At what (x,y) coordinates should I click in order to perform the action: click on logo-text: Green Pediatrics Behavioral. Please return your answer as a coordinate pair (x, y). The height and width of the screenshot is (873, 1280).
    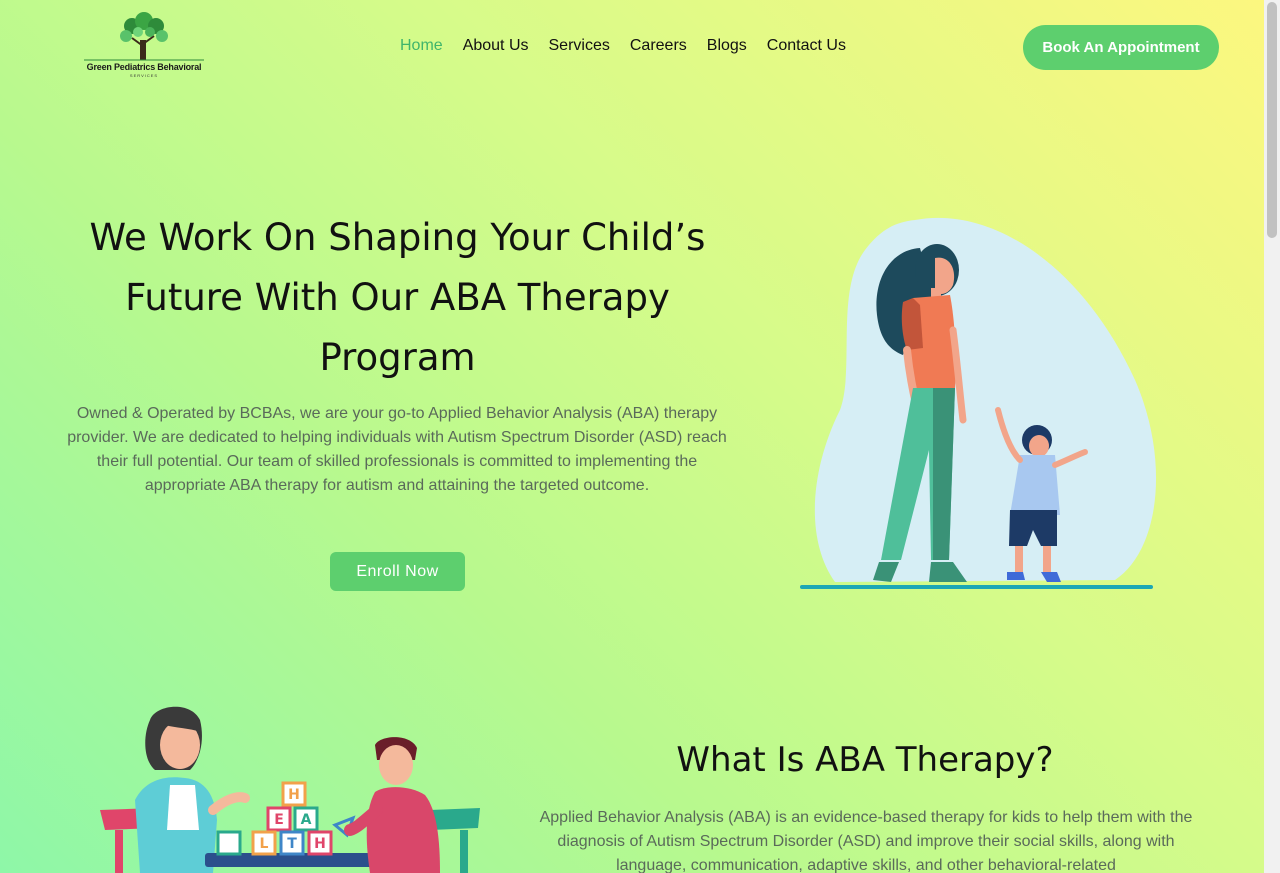
    Looking at the image, I should click on (144, 67).